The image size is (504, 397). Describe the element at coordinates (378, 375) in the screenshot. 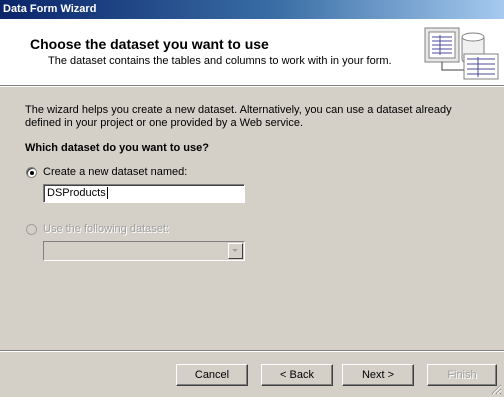

I see `next-button: Next >` at that location.